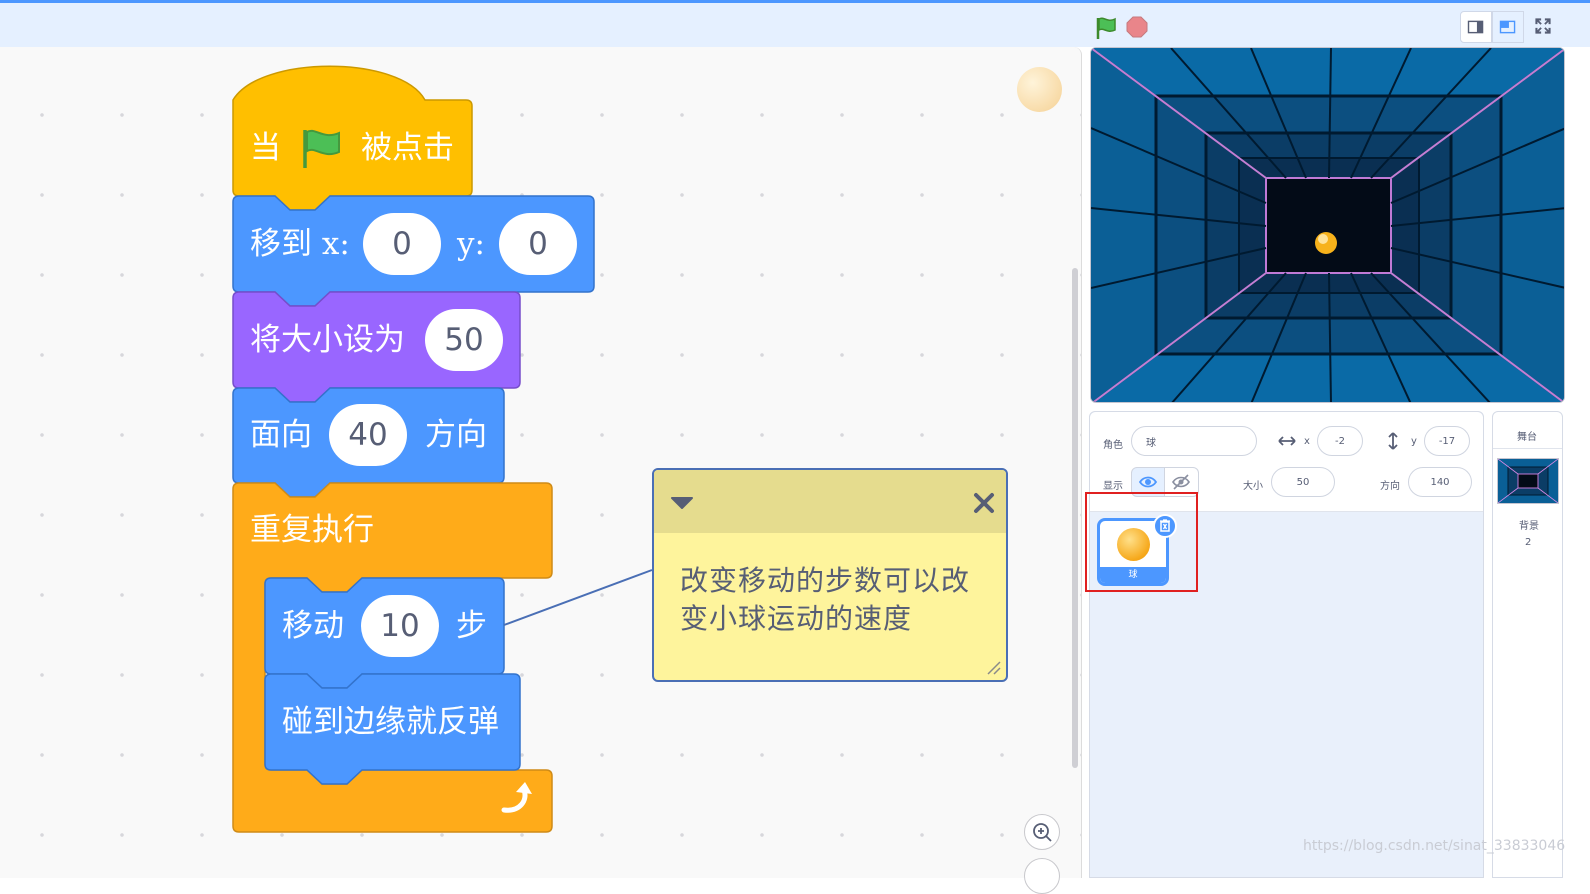  I want to click on stop-icon, so click(1137, 27).